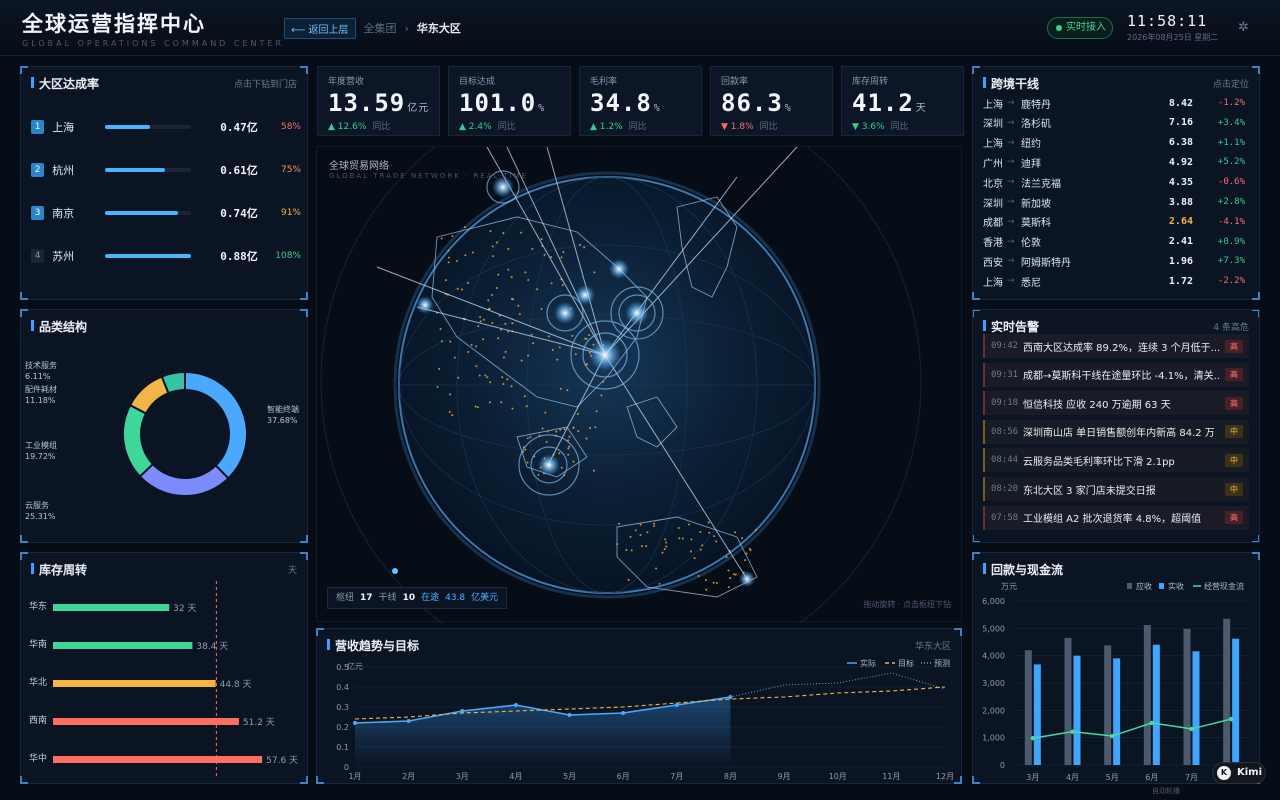 The image size is (1280, 800). I want to click on kpi-card: 目标达成 101.0% ▲ 2.4% 同比, so click(509, 101).